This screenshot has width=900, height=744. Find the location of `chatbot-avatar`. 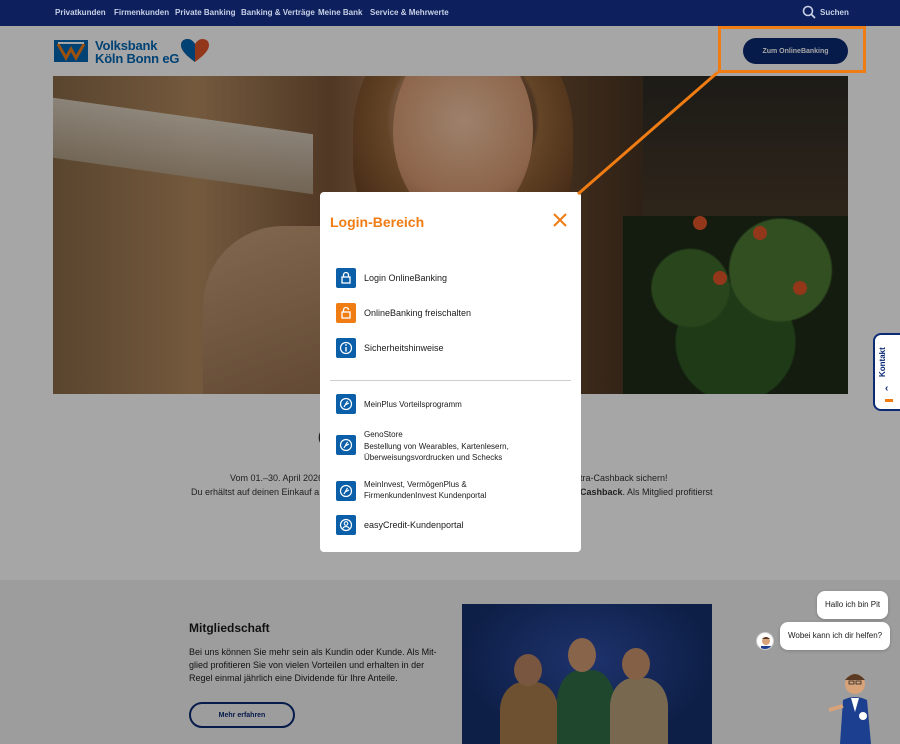

chatbot-avatar is located at coordinates (765, 641).